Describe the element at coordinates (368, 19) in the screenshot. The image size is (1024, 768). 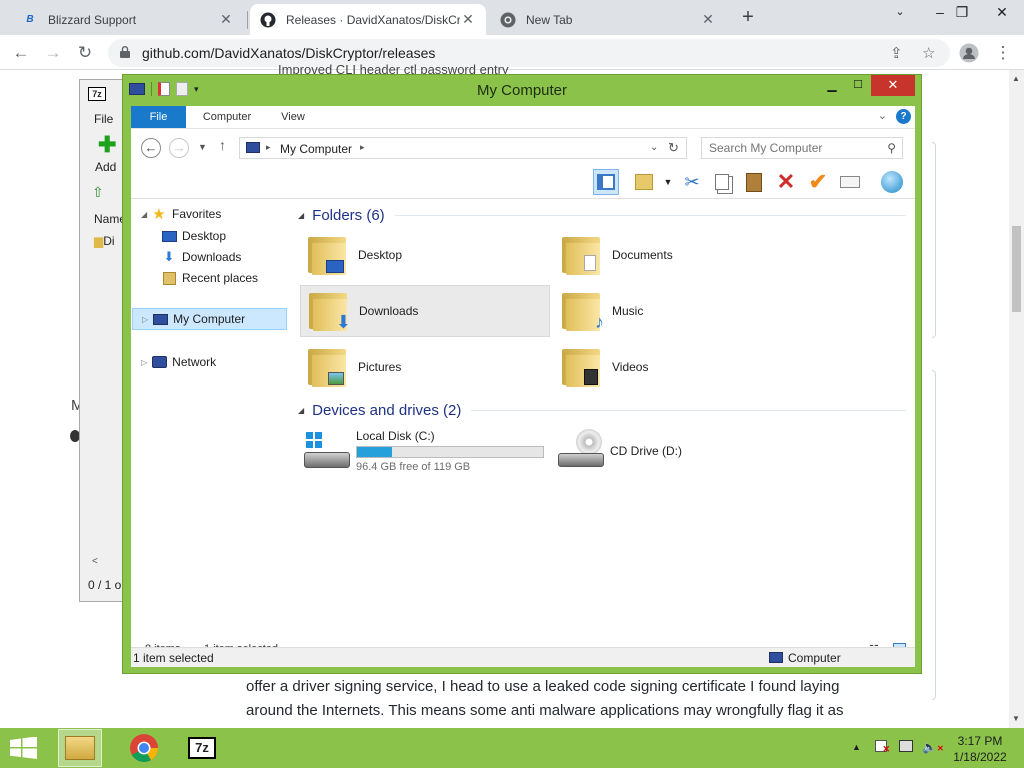
I see `tab-github-releases: Releases · DavidXanatos/DiskCryp ✕` at that location.